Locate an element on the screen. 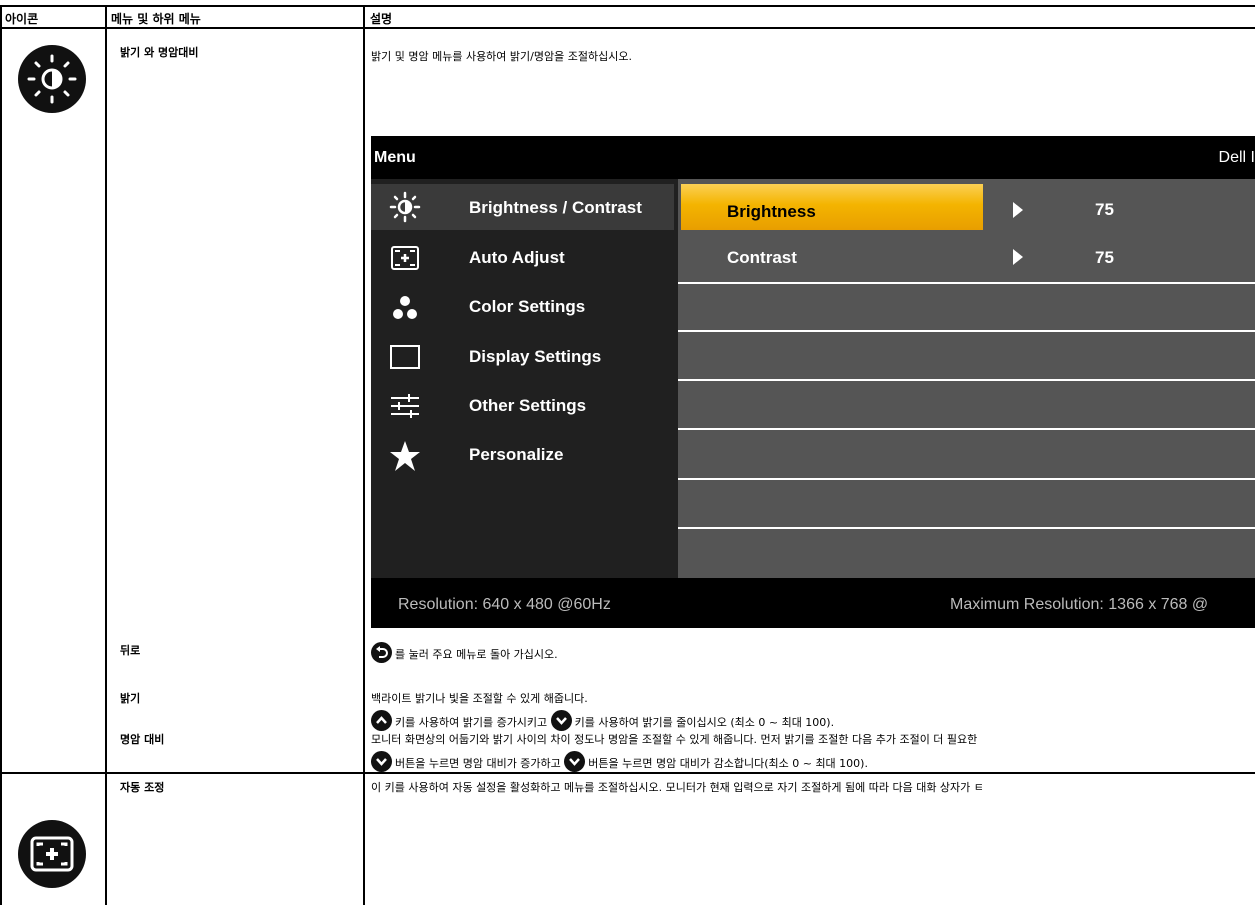  sliders-icon is located at coordinates (405, 406).